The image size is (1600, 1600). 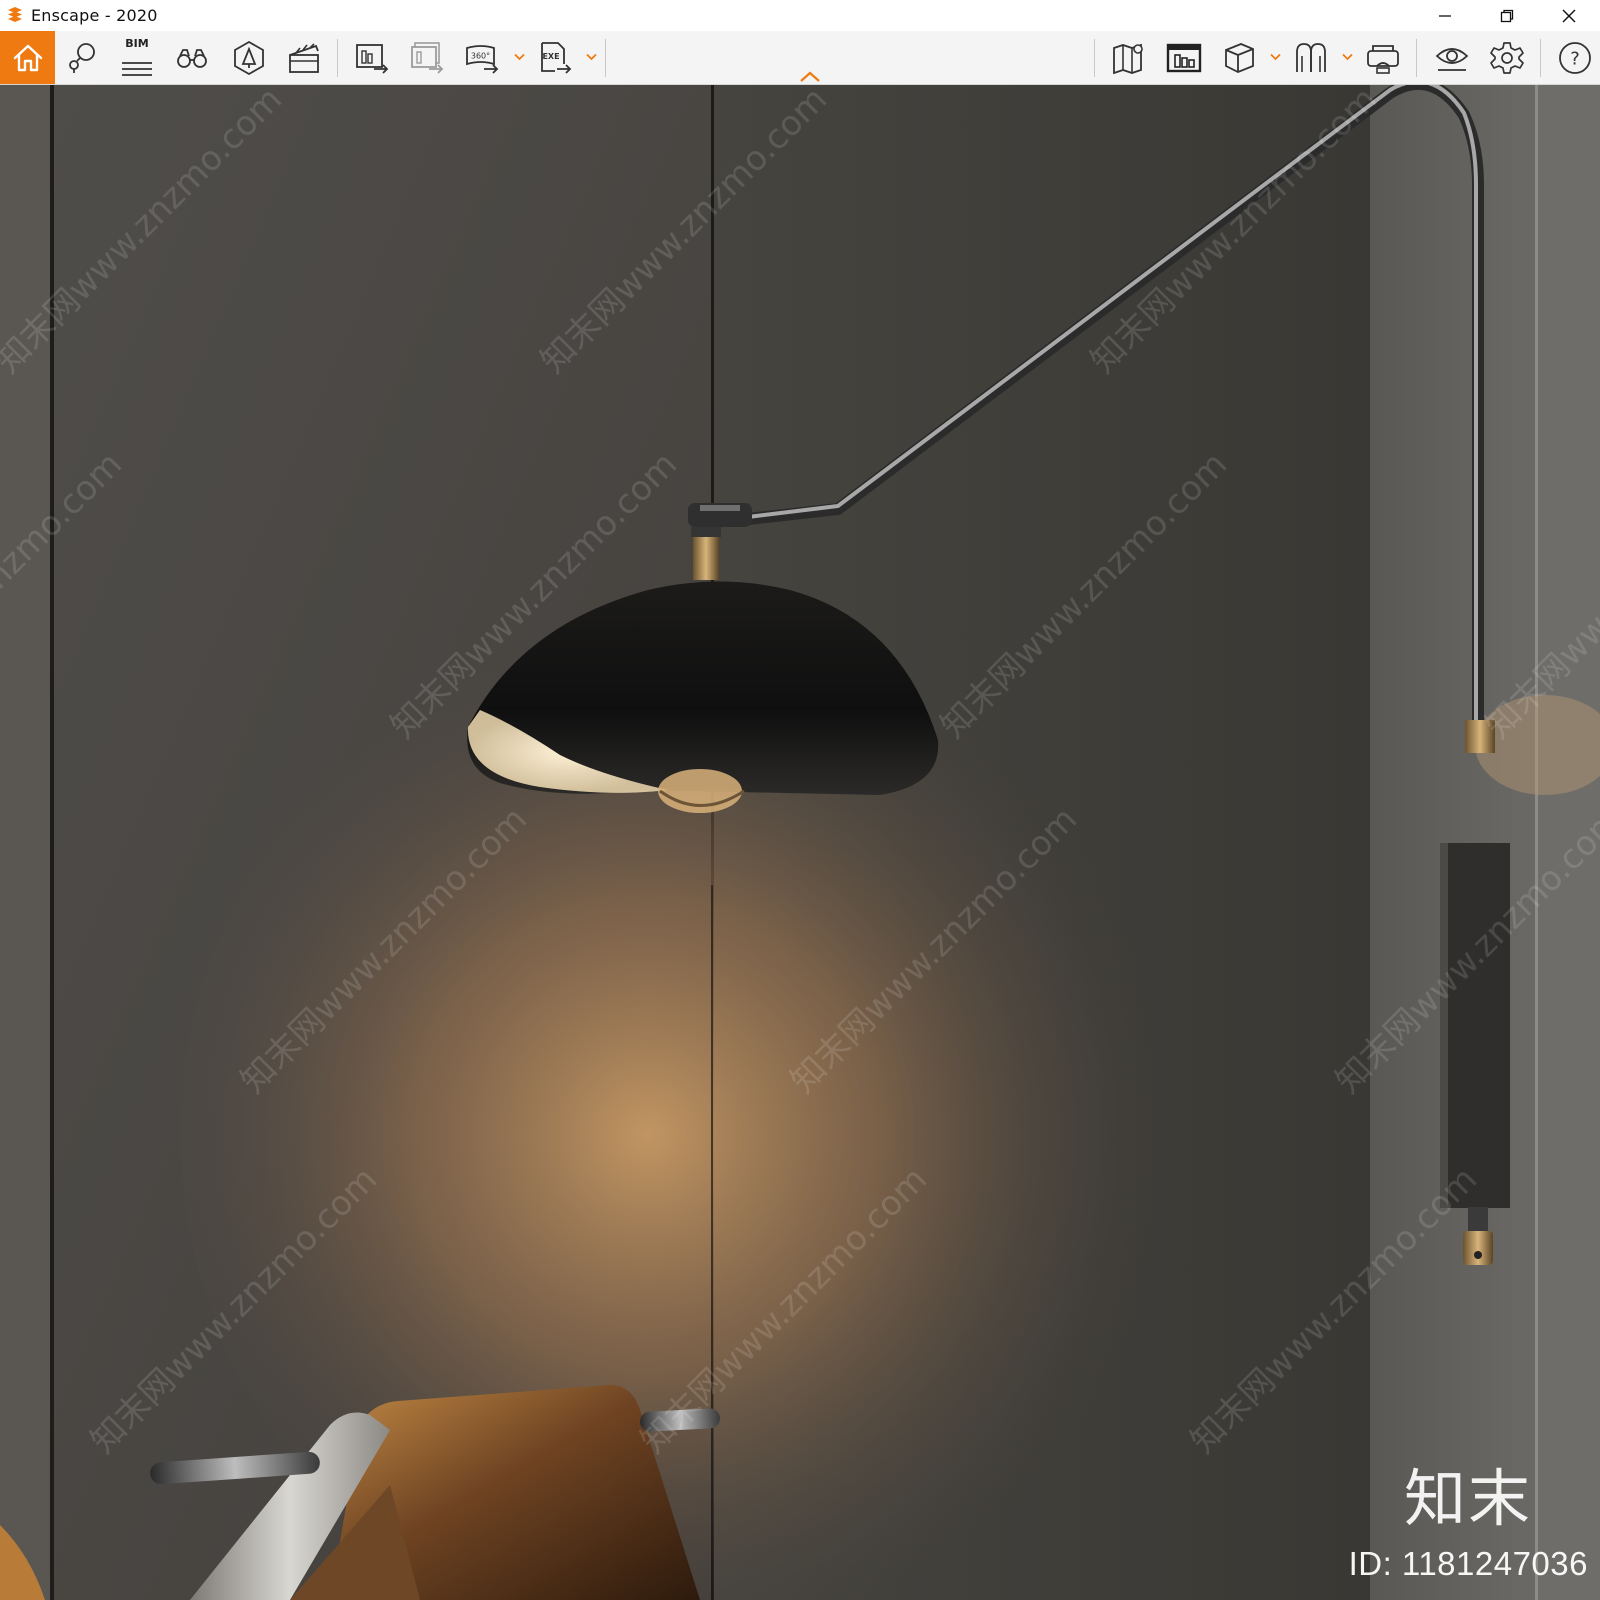 What do you see at coordinates (1452, 842) in the screenshot?
I see `wall-panel-right` at bounding box center [1452, 842].